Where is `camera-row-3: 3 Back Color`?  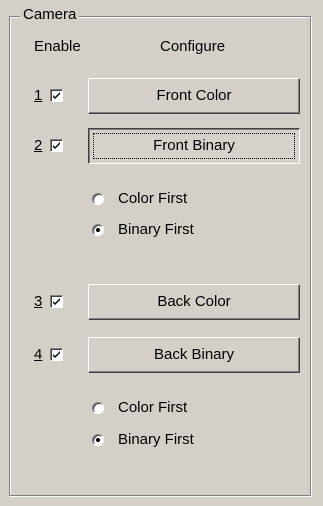 camera-row-3: 3 Back Color is located at coordinates (161, 302).